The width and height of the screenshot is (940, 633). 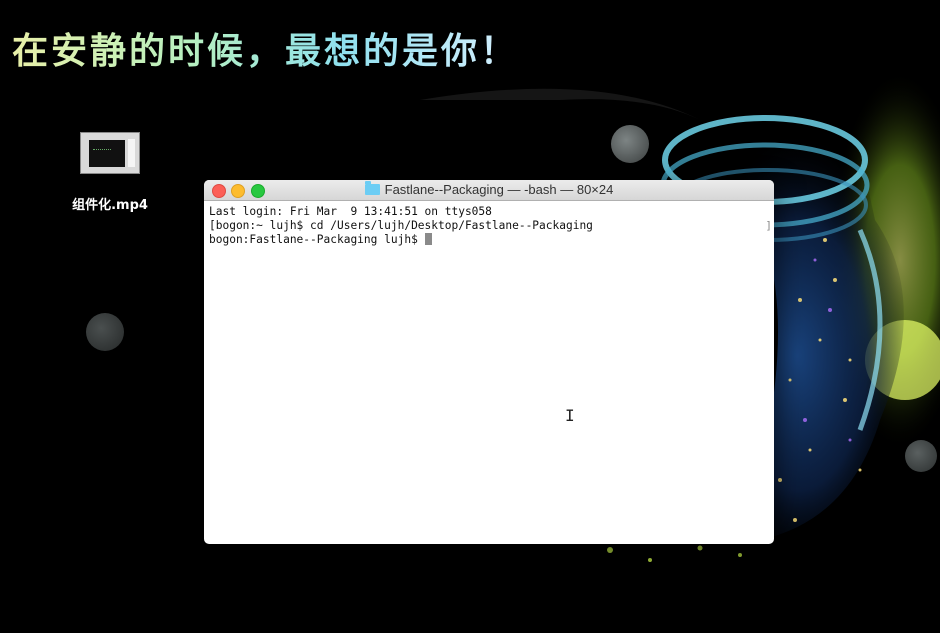 What do you see at coordinates (428, 239) in the screenshot?
I see `text-cursor` at bounding box center [428, 239].